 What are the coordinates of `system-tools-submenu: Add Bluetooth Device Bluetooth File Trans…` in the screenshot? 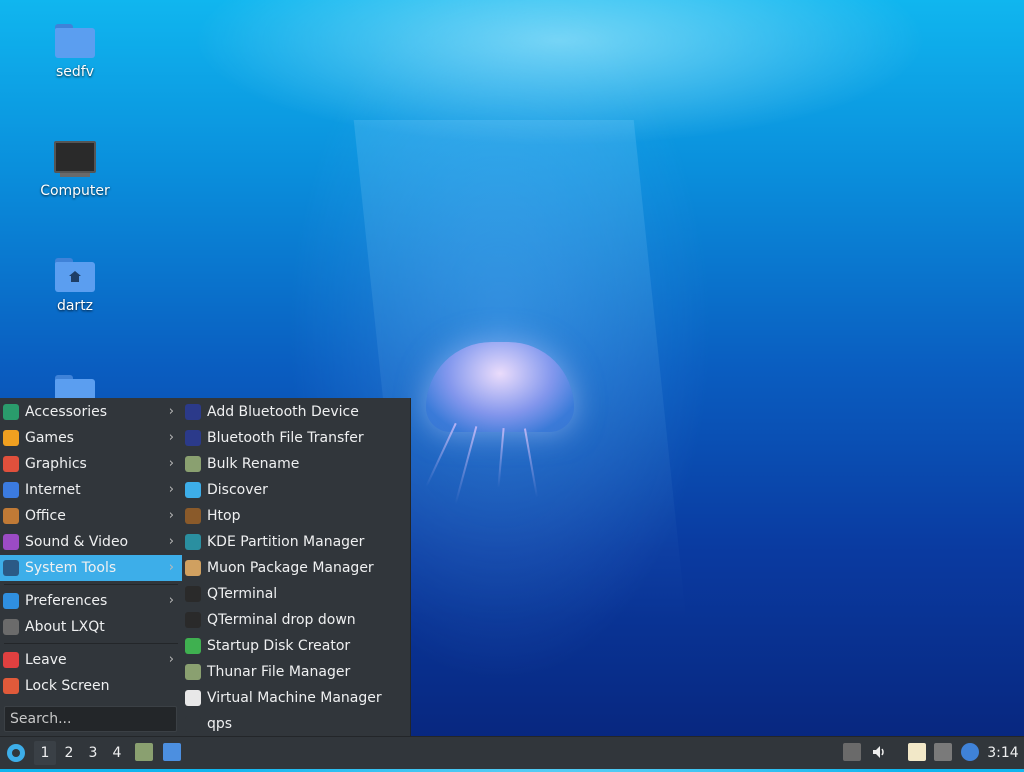 It's located at (296, 567).